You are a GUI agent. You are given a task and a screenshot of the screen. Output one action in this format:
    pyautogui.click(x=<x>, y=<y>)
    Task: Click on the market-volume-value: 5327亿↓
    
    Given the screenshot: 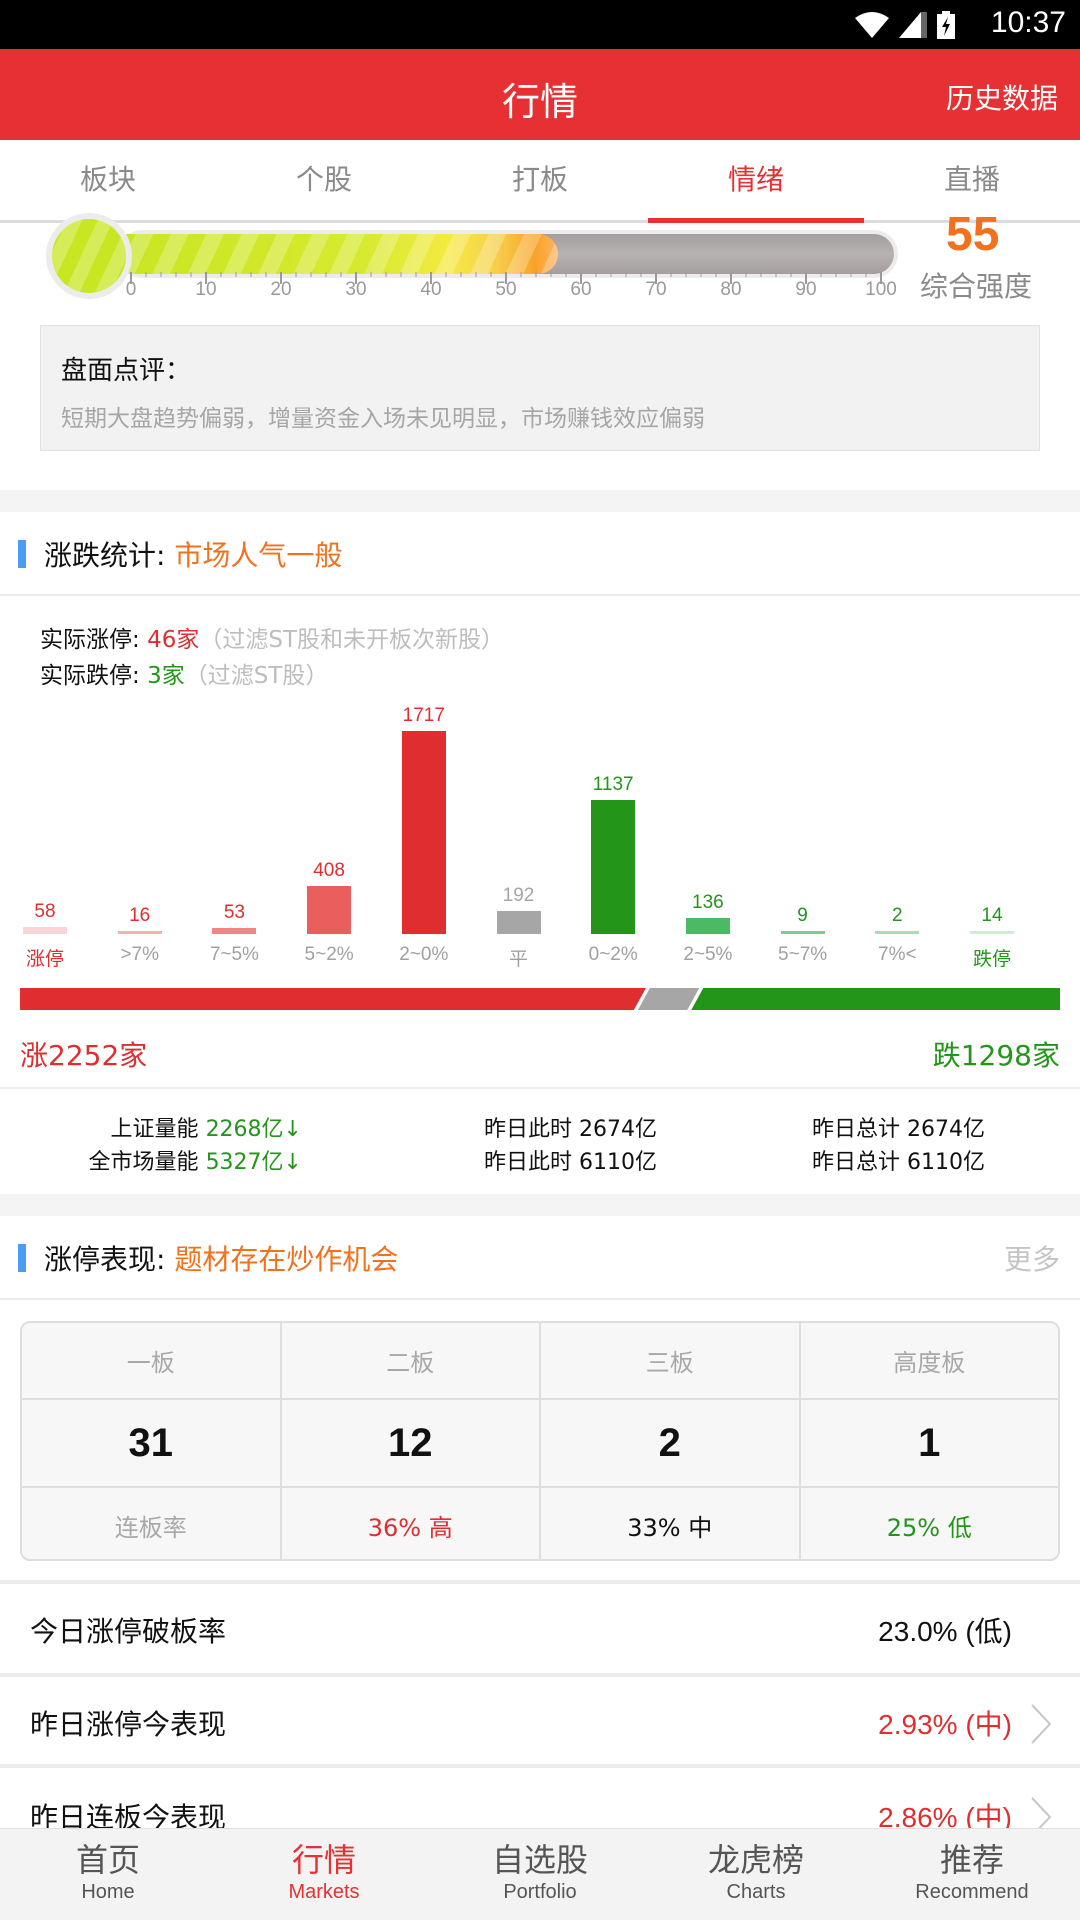 What is the action you would take?
    pyautogui.click(x=253, y=1162)
    